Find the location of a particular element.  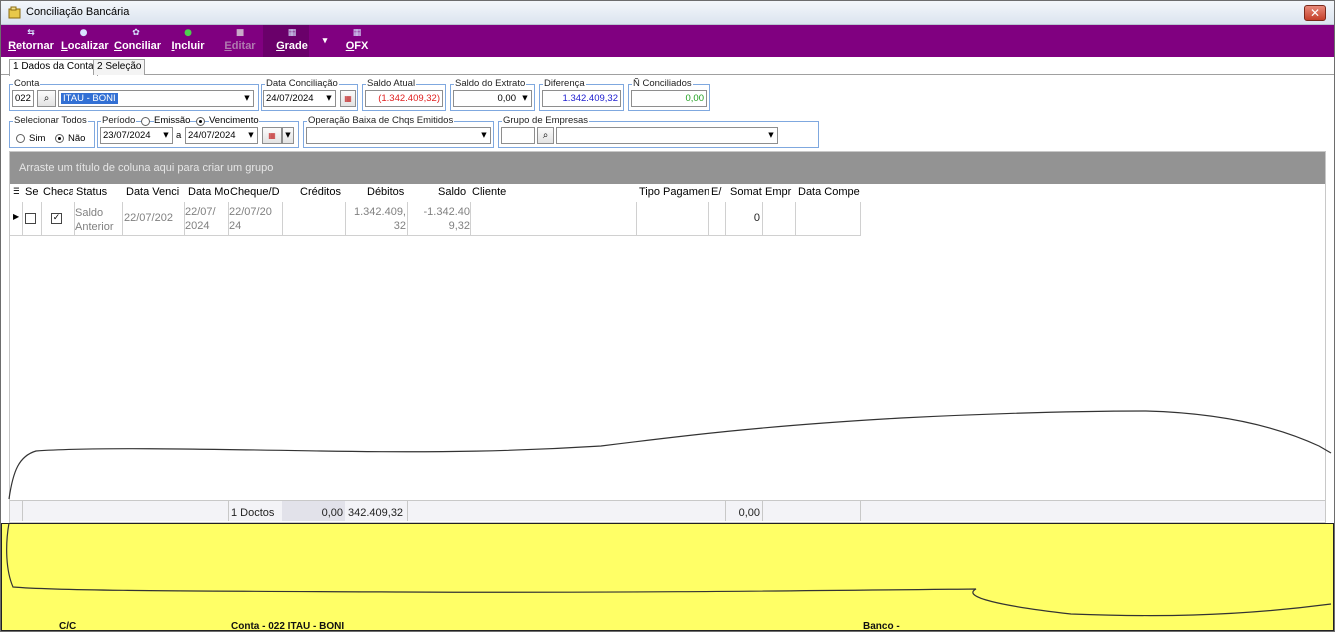

nao-radio is located at coordinates (59, 138).